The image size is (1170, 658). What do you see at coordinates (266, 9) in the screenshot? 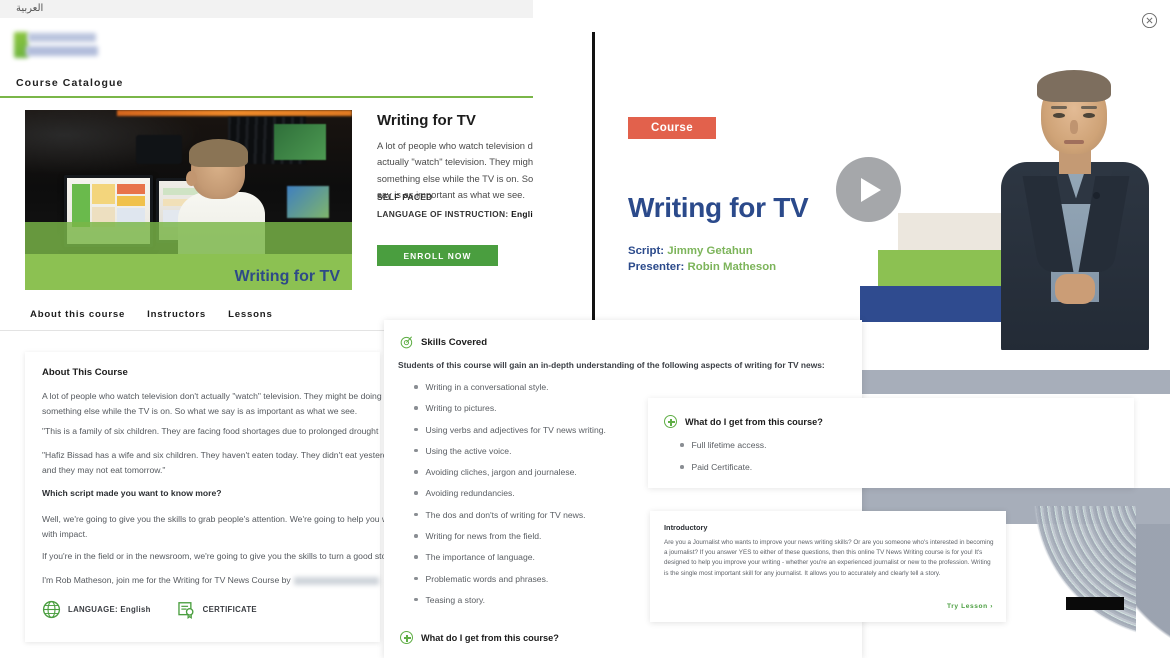
I see `language-bar: العربية` at bounding box center [266, 9].